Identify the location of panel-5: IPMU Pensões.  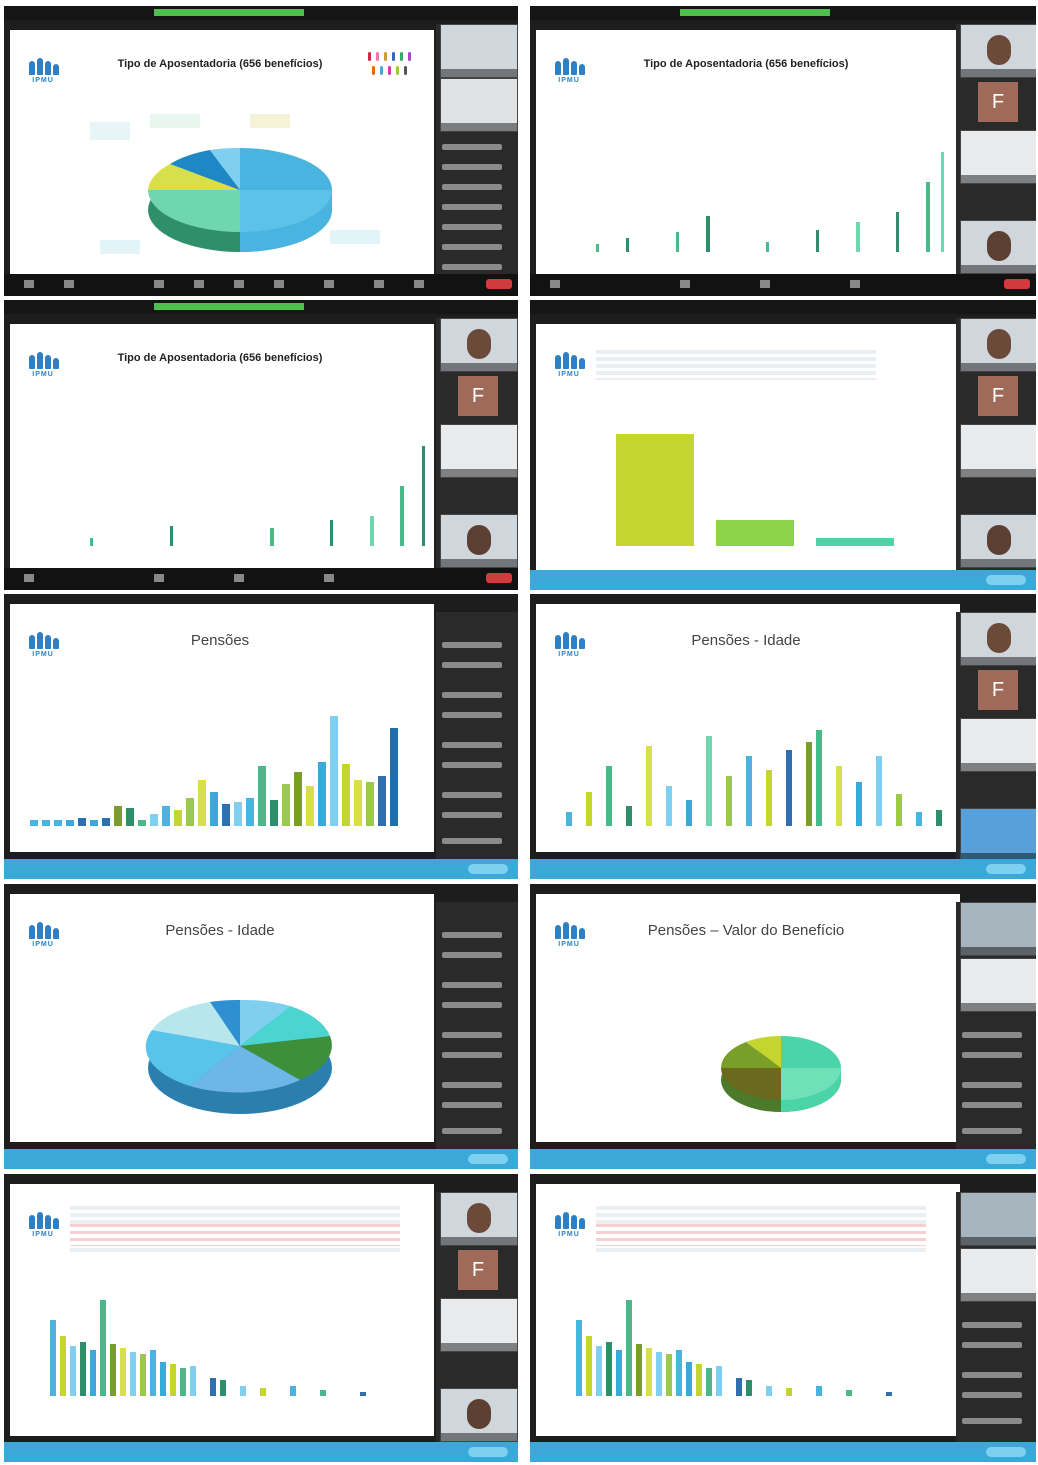
(261, 736).